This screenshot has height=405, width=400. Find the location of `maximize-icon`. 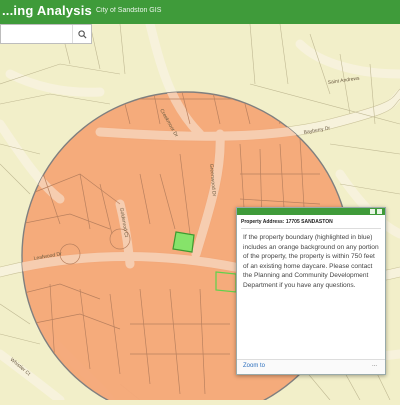

maximize-icon is located at coordinates (372, 211).